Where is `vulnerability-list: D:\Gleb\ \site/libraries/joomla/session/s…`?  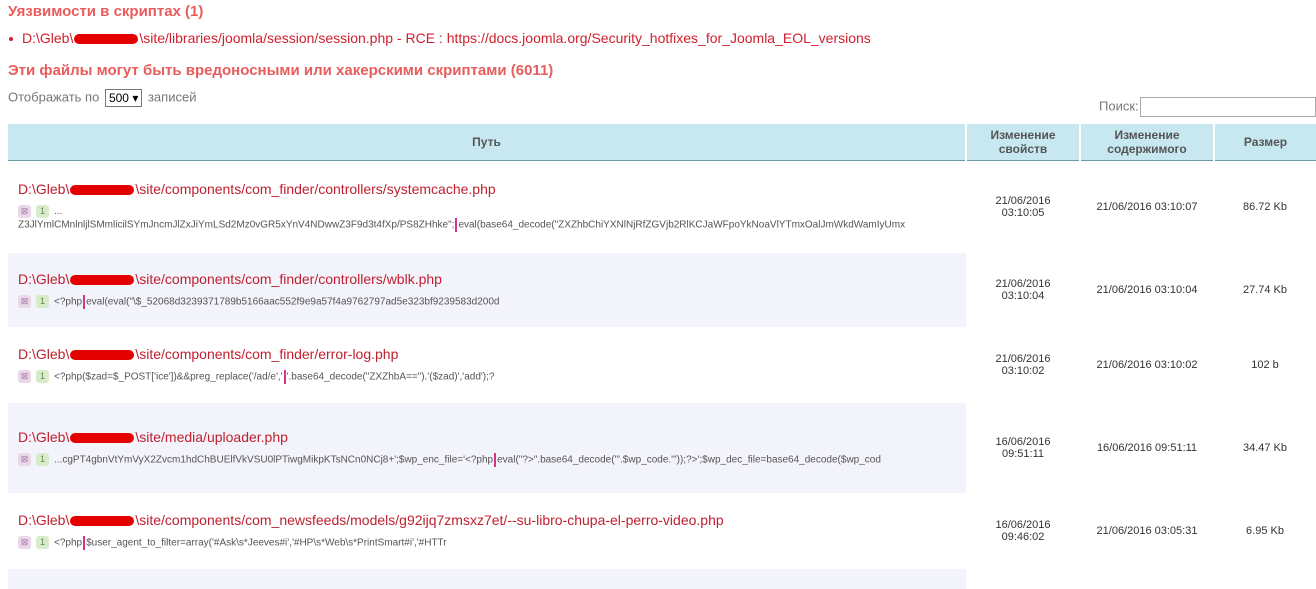
vulnerability-list: D:\Gleb\ \site/libraries/joomla/session/s… is located at coordinates (439, 38).